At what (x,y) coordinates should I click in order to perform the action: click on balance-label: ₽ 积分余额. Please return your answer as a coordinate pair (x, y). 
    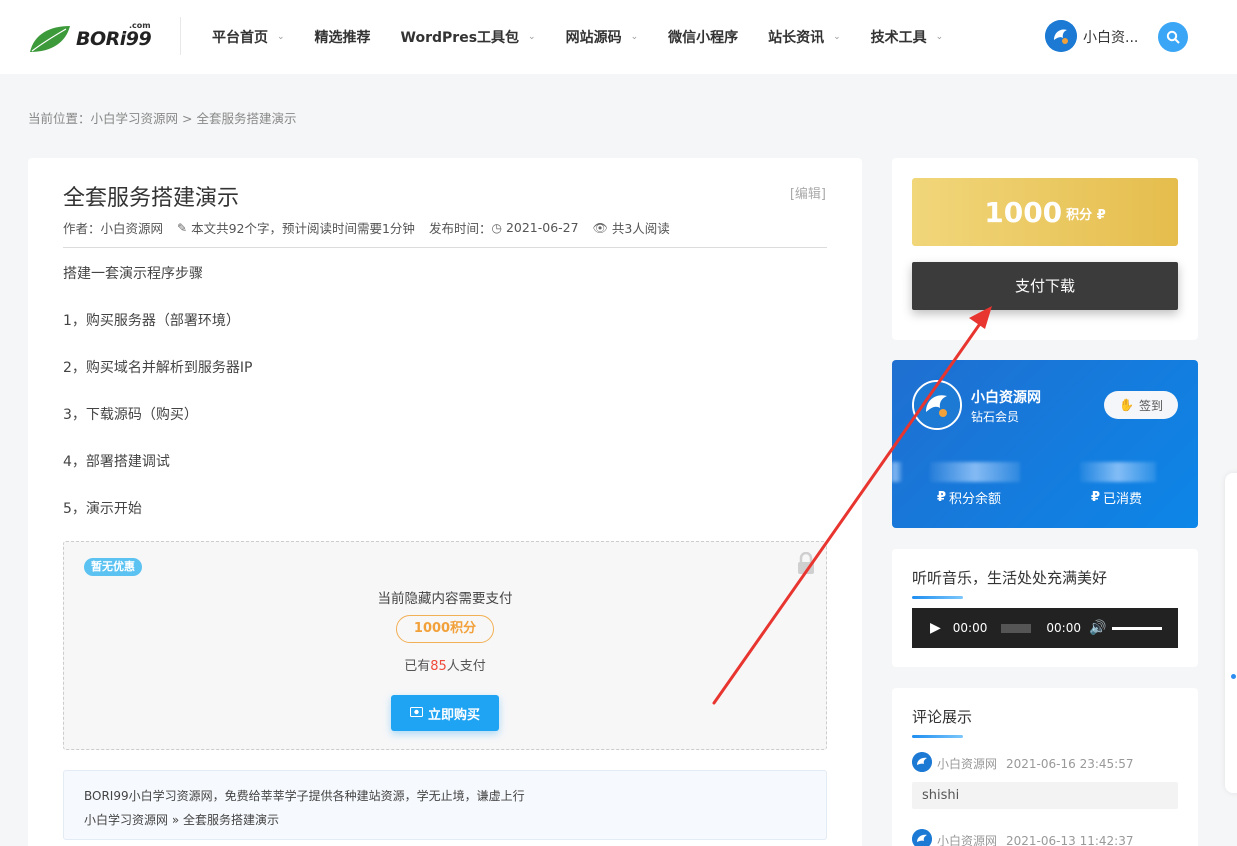
    Looking at the image, I should click on (969, 498).